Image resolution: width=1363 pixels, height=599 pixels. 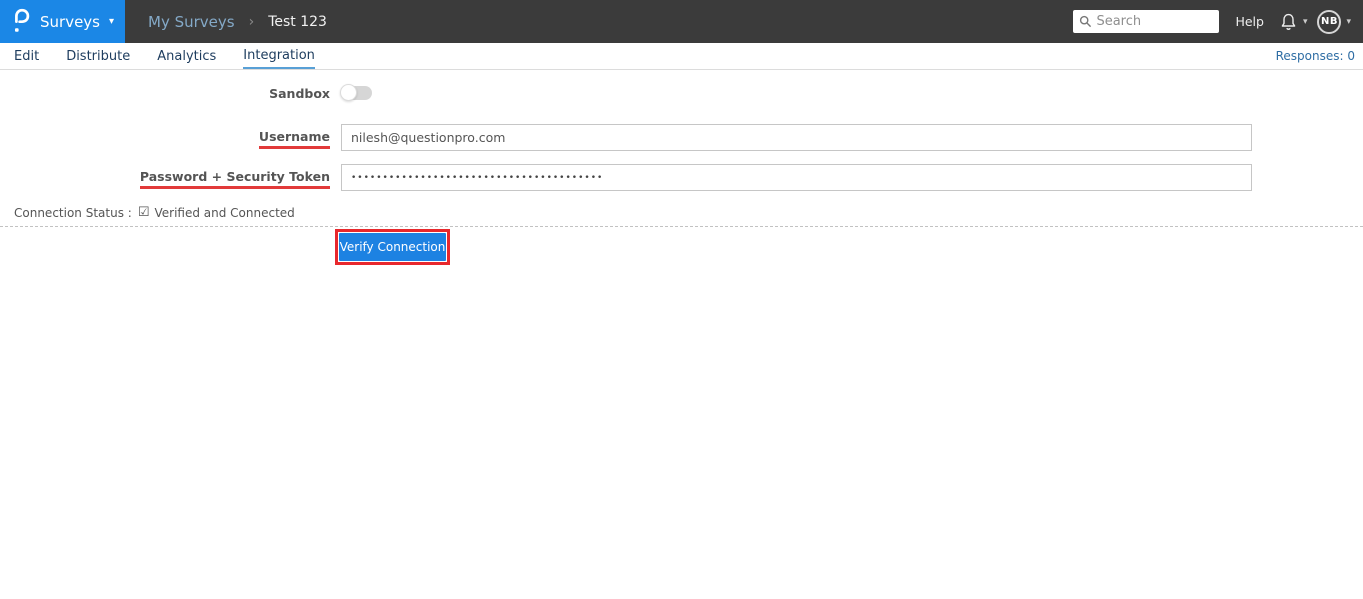 What do you see at coordinates (112, 21) in the screenshot?
I see `product-caret-icon: ▾` at bounding box center [112, 21].